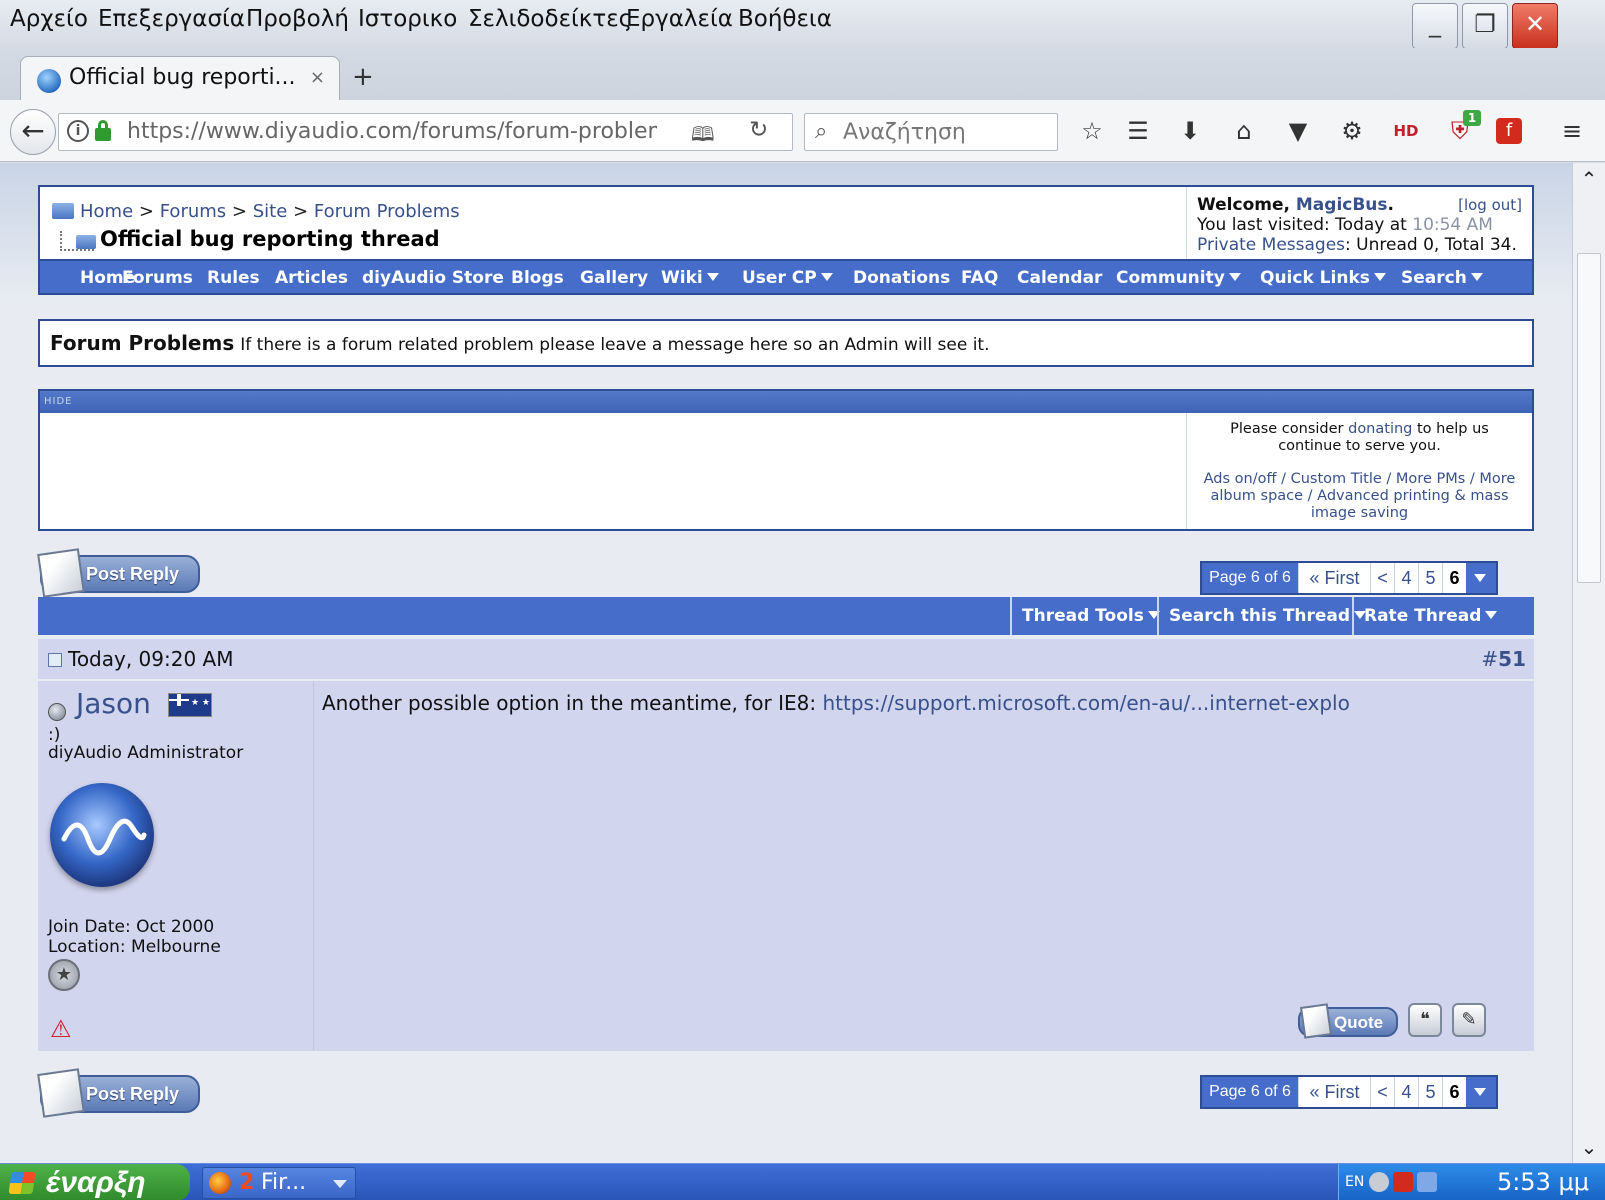 Image resolution: width=1605 pixels, height=1200 pixels. Describe the element at coordinates (1379, 1182) in the screenshot. I see `volume-icon` at that location.